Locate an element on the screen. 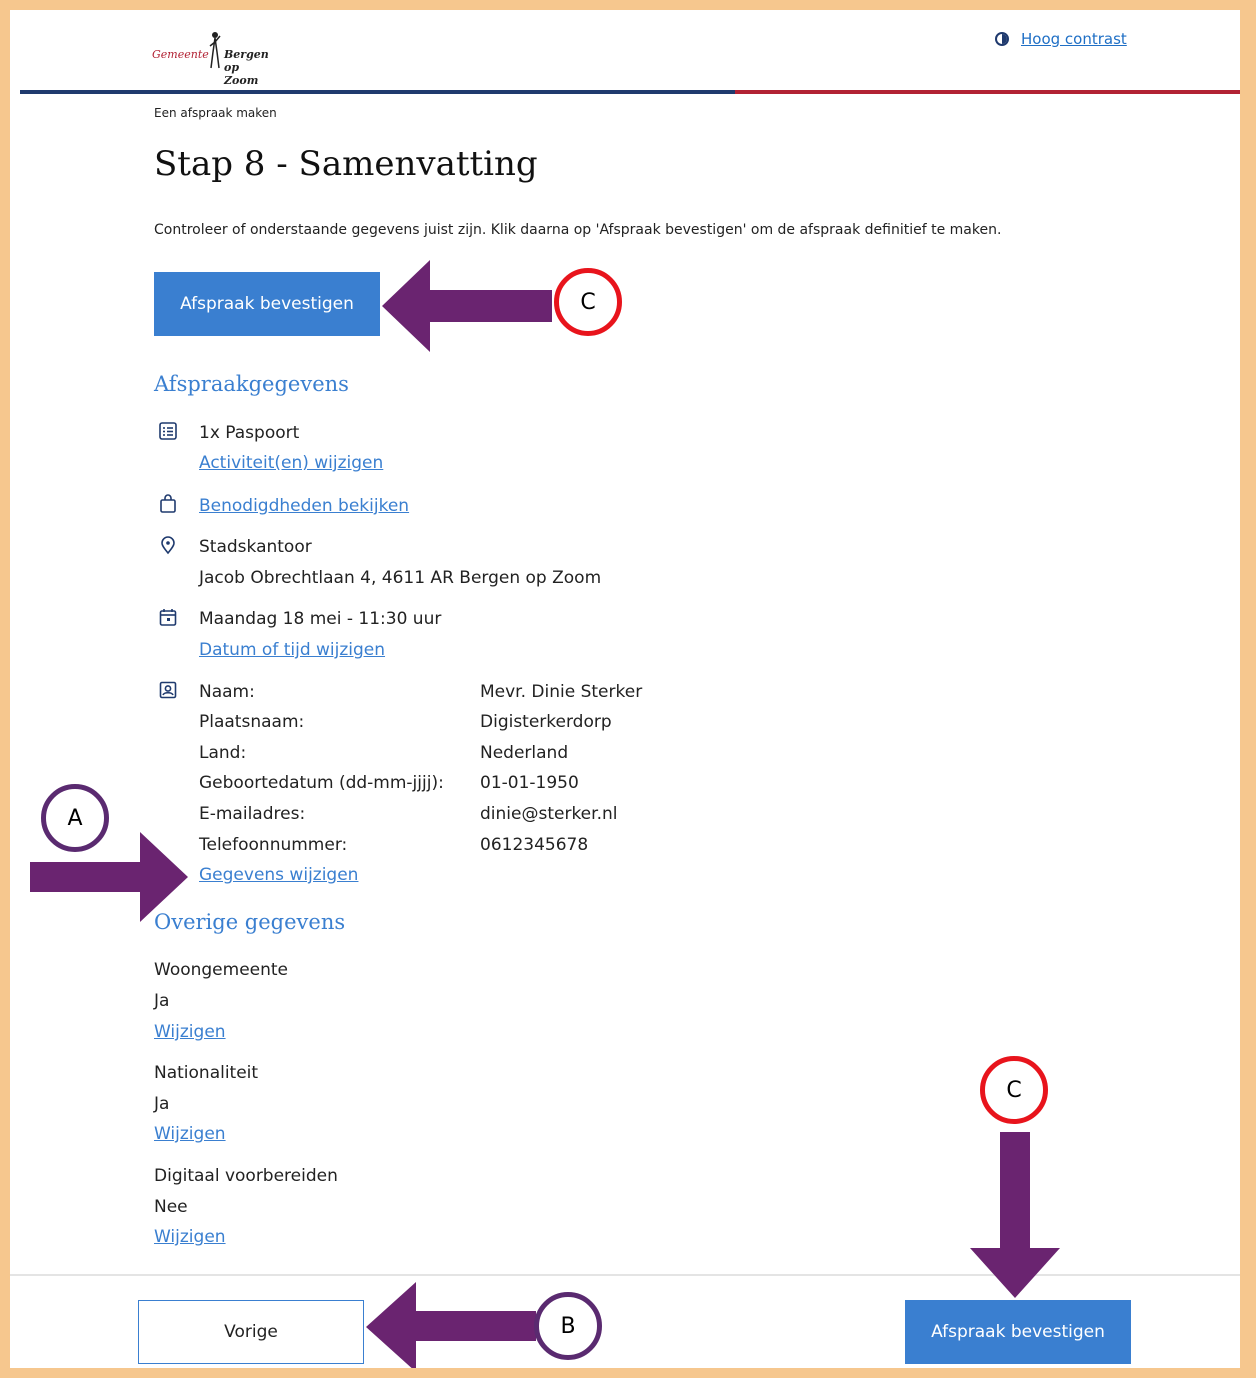 The height and width of the screenshot is (1378, 1256). high-contrast-toggle: Hoog contrast is located at coordinates (1061, 39).